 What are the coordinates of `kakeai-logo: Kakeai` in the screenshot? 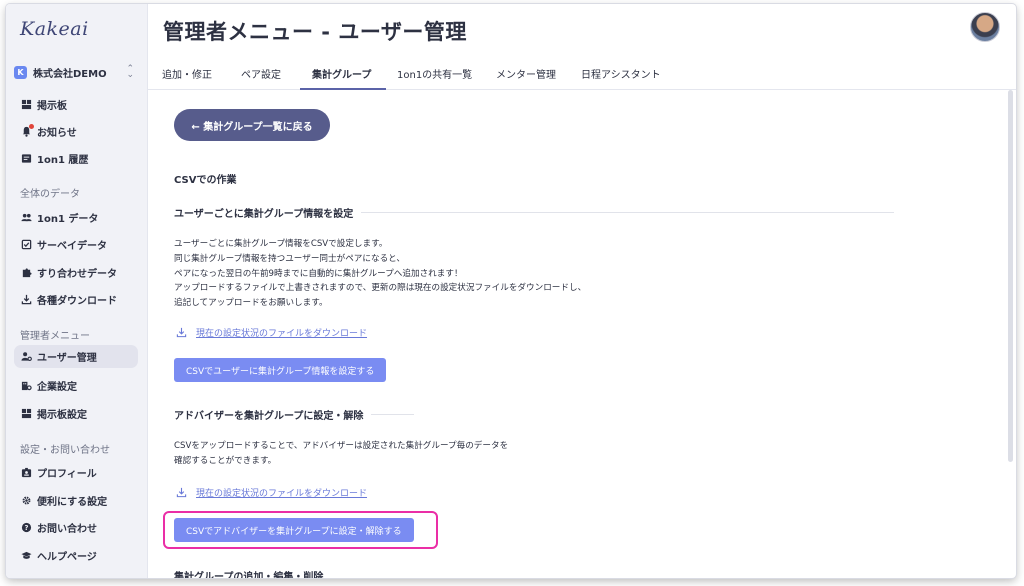 It's located at (54, 29).